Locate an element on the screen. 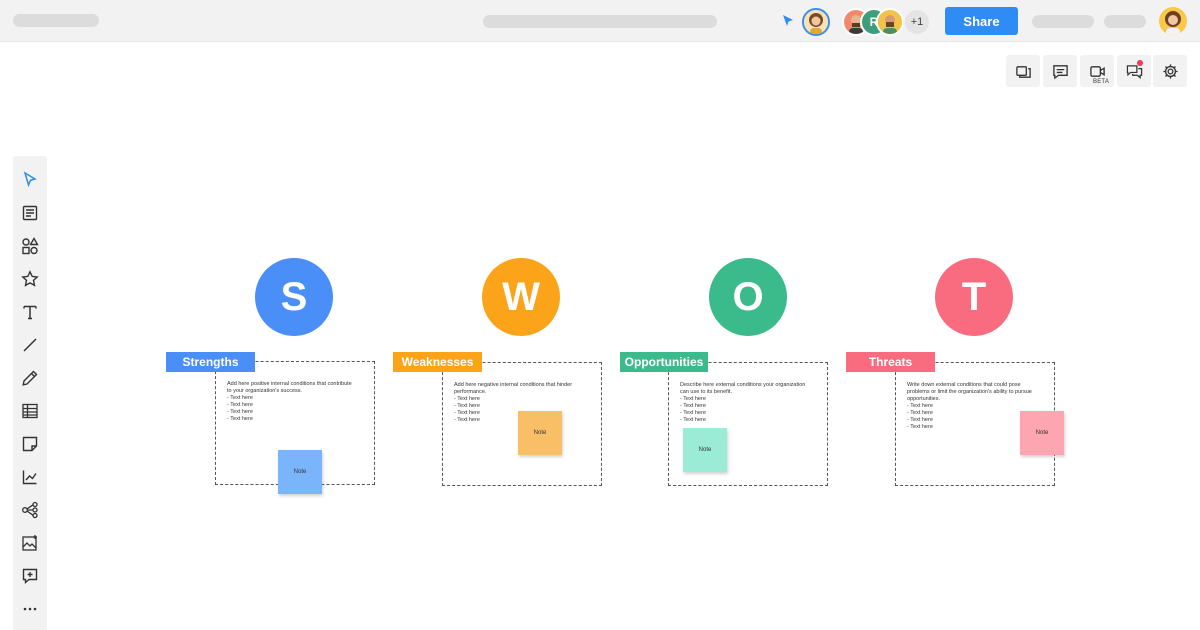  select-tool is located at coordinates (30, 180).